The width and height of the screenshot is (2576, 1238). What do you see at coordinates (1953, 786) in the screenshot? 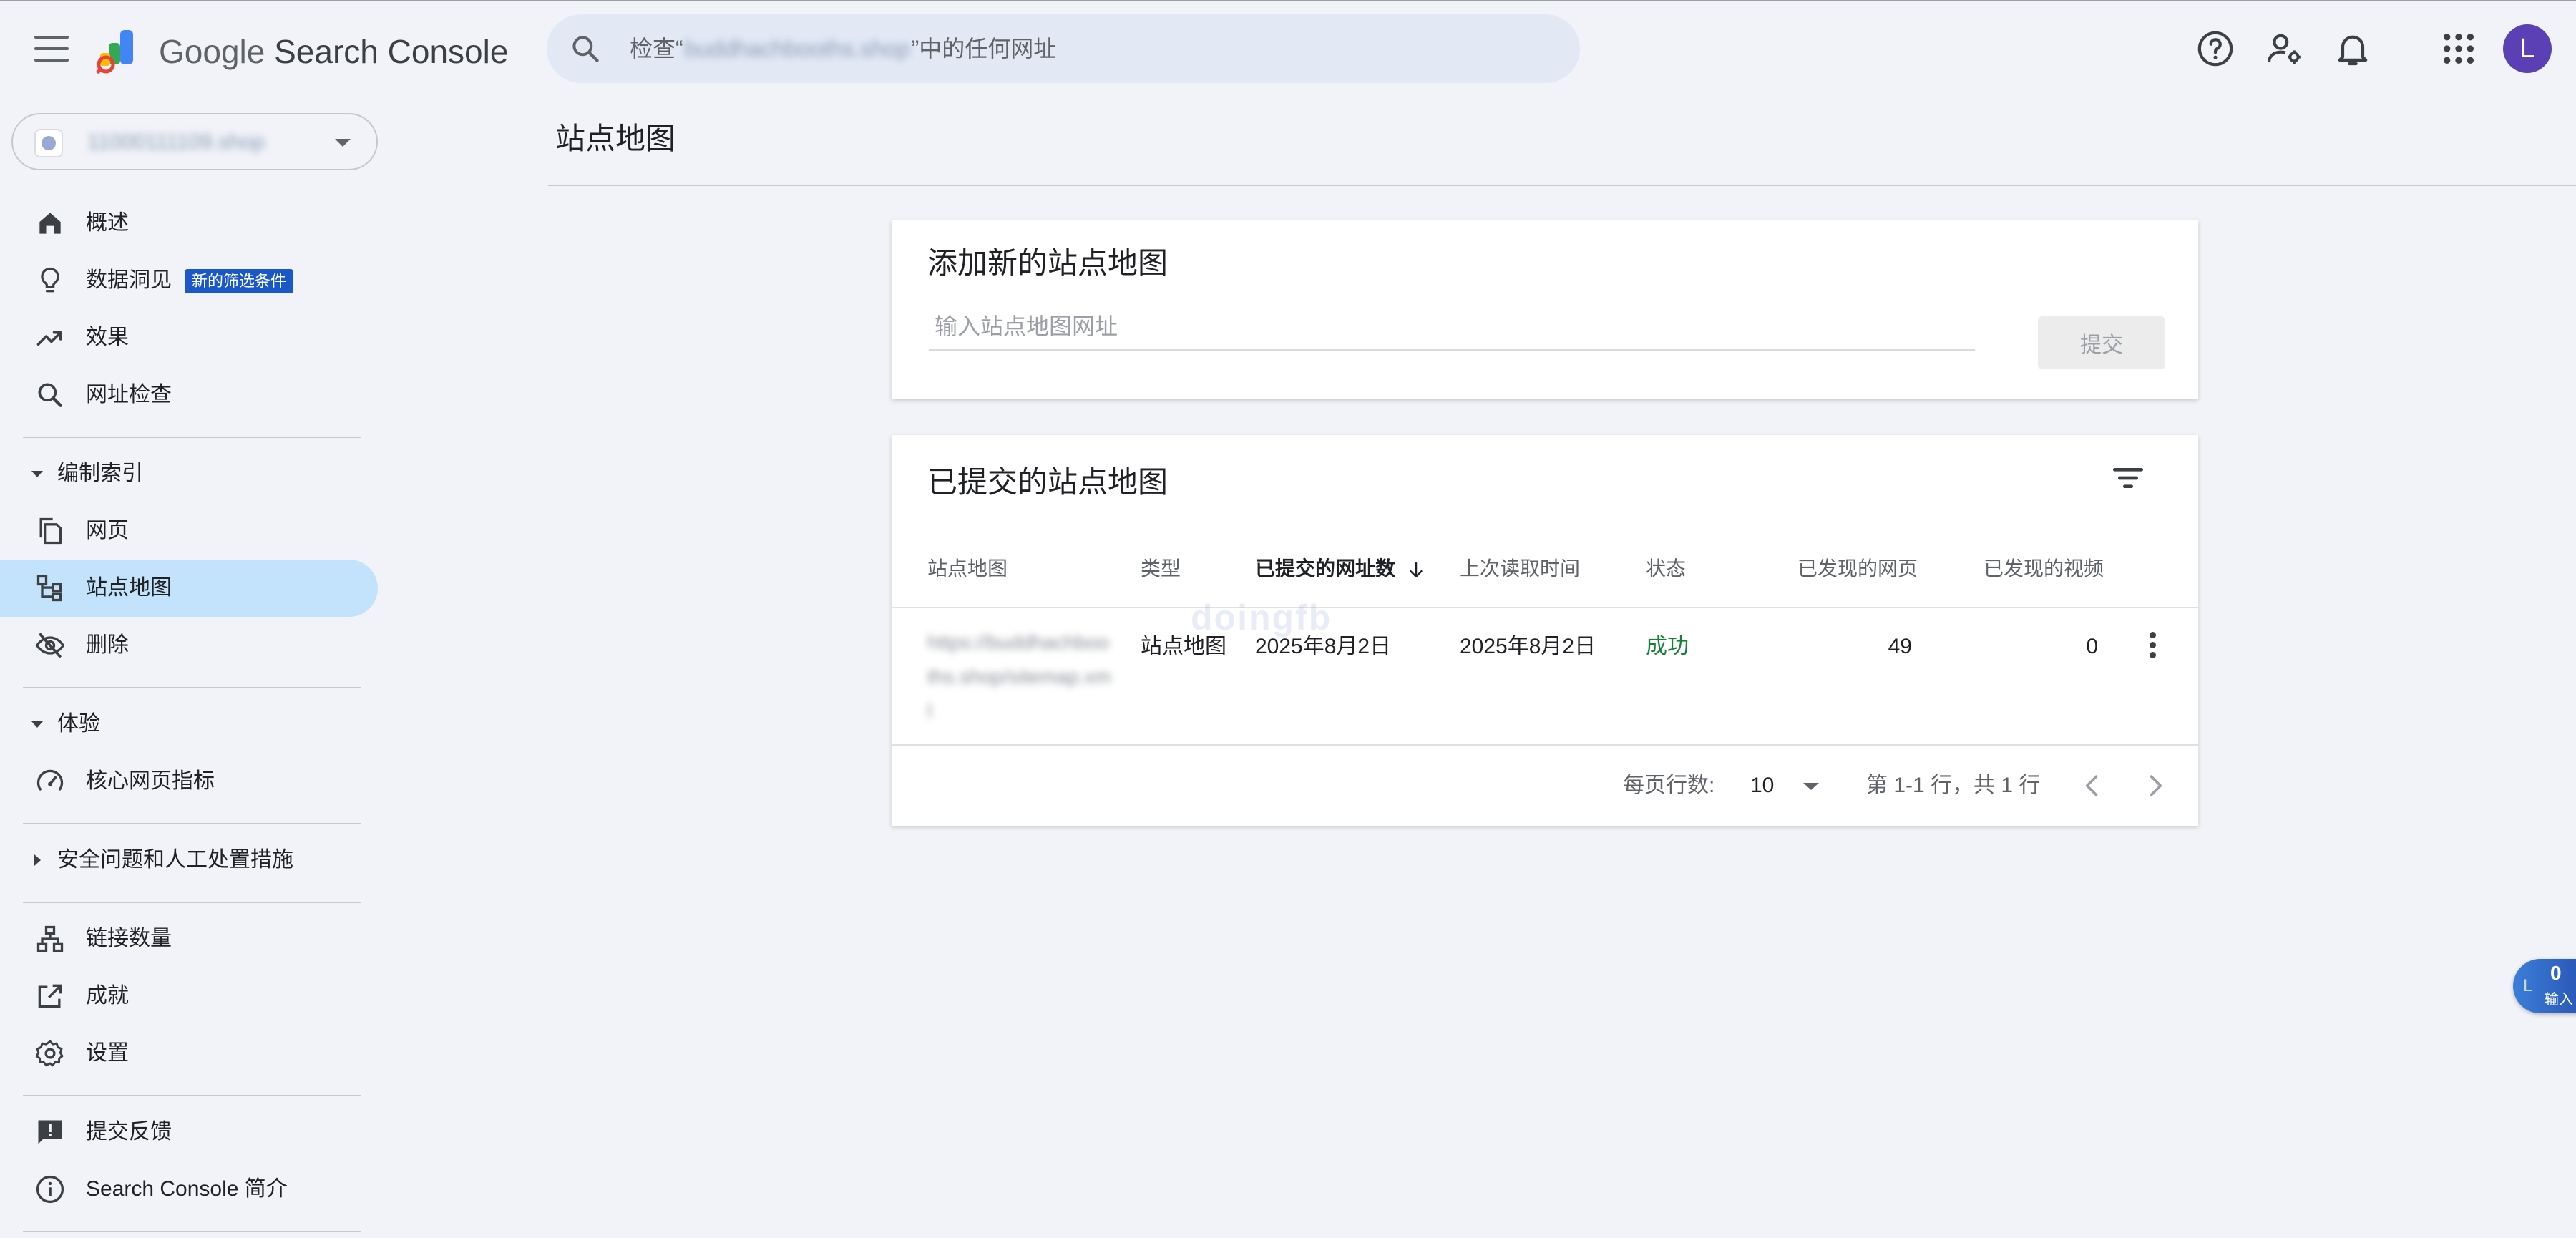
I see `pagination-range: 第 1-1 行，共 1 行` at bounding box center [1953, 786].